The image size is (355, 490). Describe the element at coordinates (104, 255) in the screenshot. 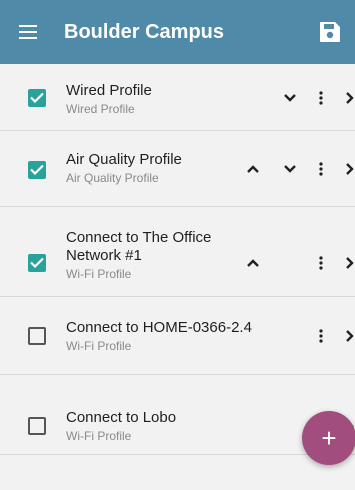

I see `profile-title-line2: Network #1` at that location.